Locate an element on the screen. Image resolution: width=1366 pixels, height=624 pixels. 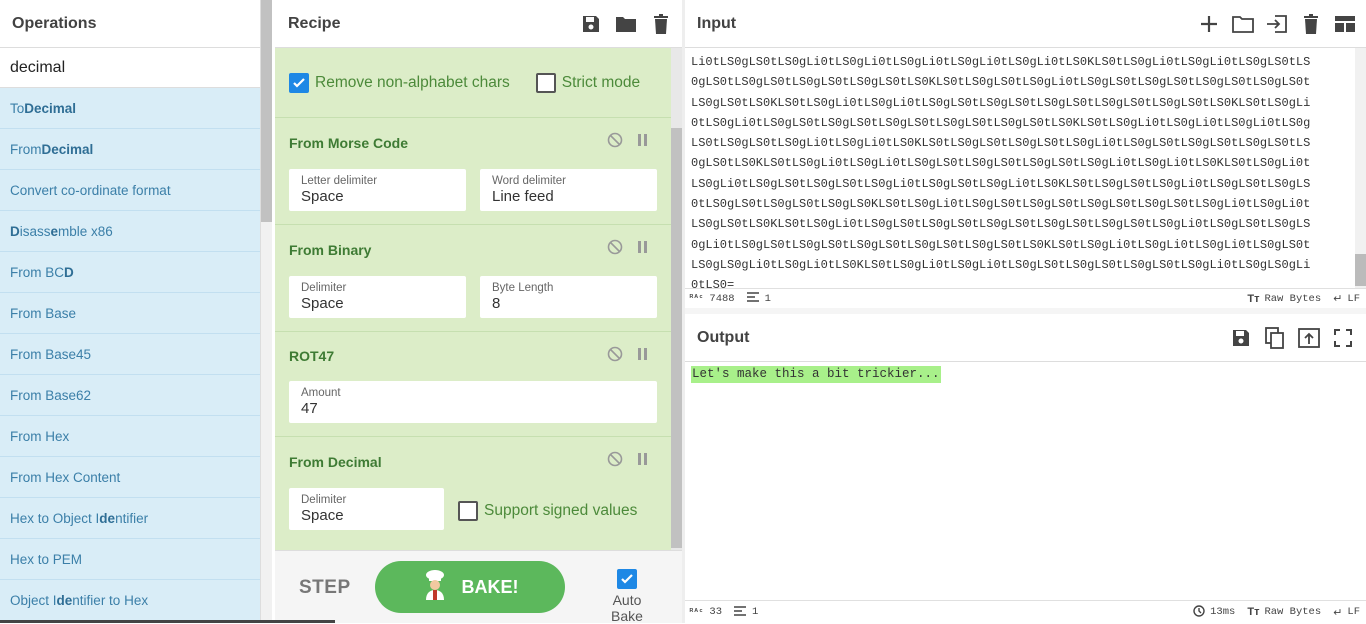
op-name: From Binary is located at coordinates (330, 250).